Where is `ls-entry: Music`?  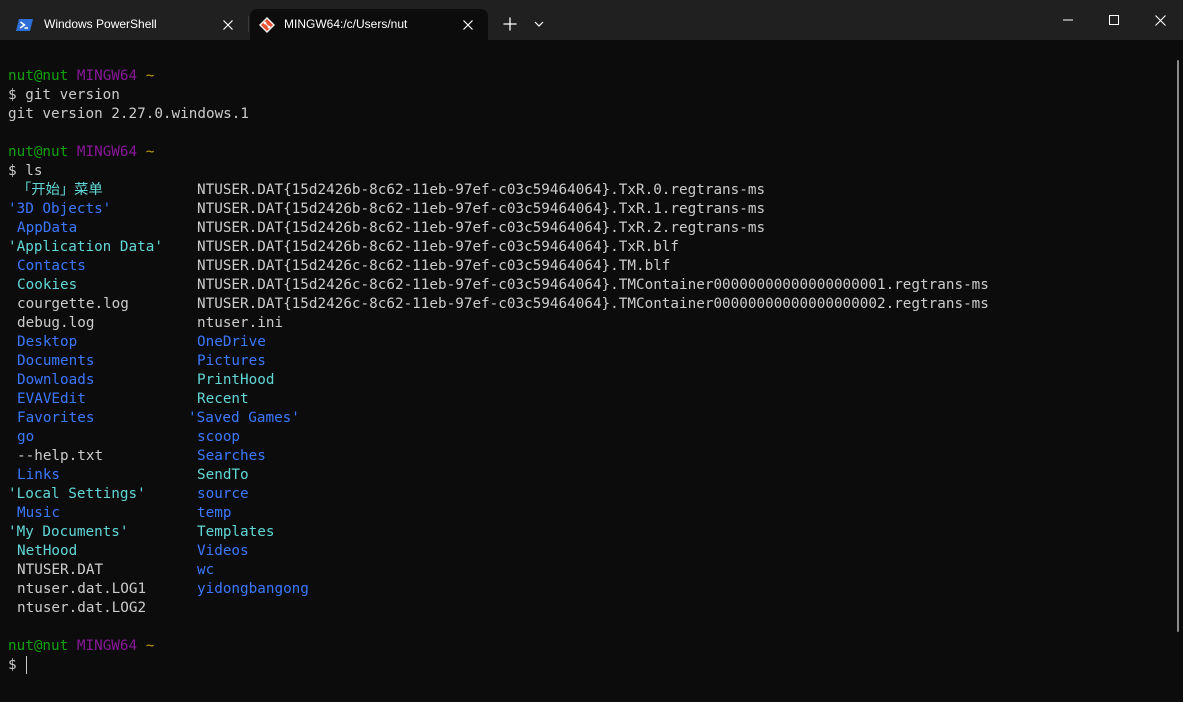
ls-entry: Music is located at coordinates (39, 513).